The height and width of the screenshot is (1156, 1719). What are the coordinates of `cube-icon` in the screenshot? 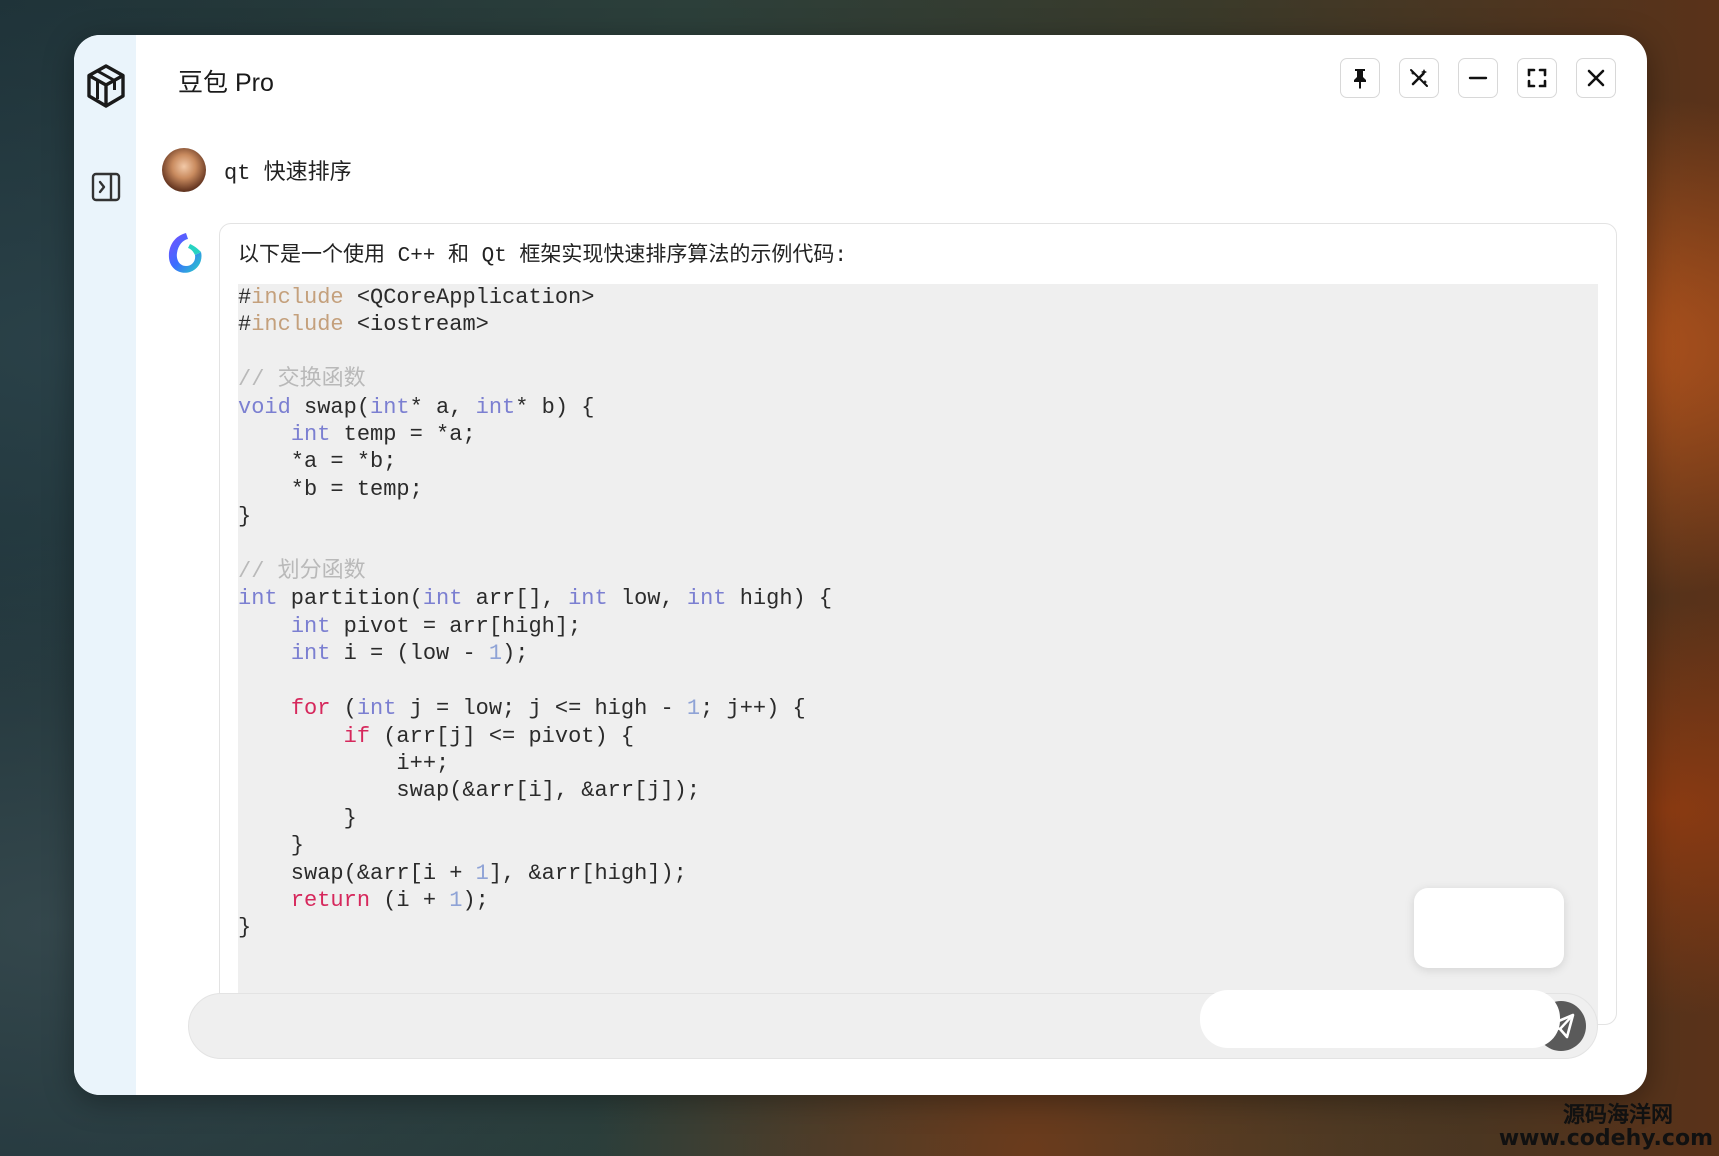 It's located at (106, 86).